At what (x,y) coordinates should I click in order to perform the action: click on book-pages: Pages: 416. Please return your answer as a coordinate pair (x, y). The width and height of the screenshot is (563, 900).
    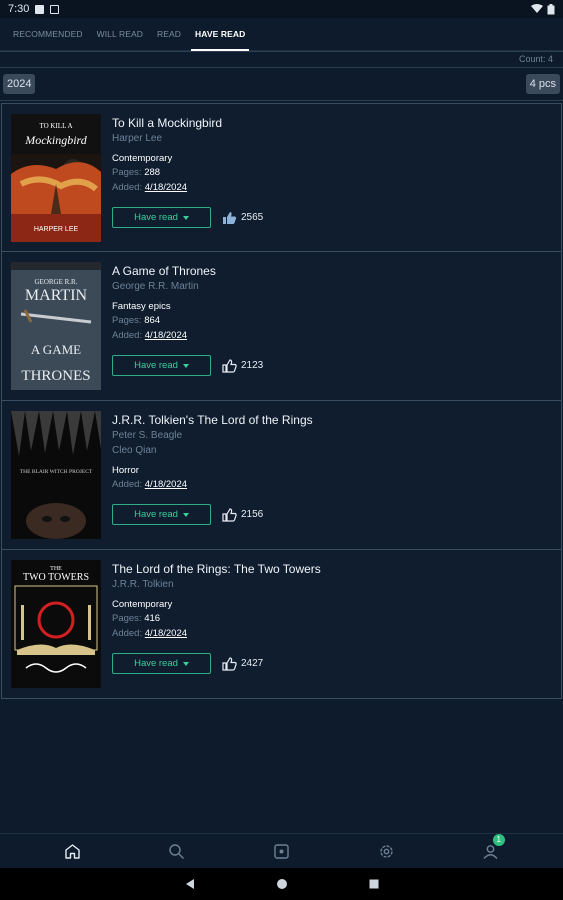
    Looking at the image, I should click on (136, 618).